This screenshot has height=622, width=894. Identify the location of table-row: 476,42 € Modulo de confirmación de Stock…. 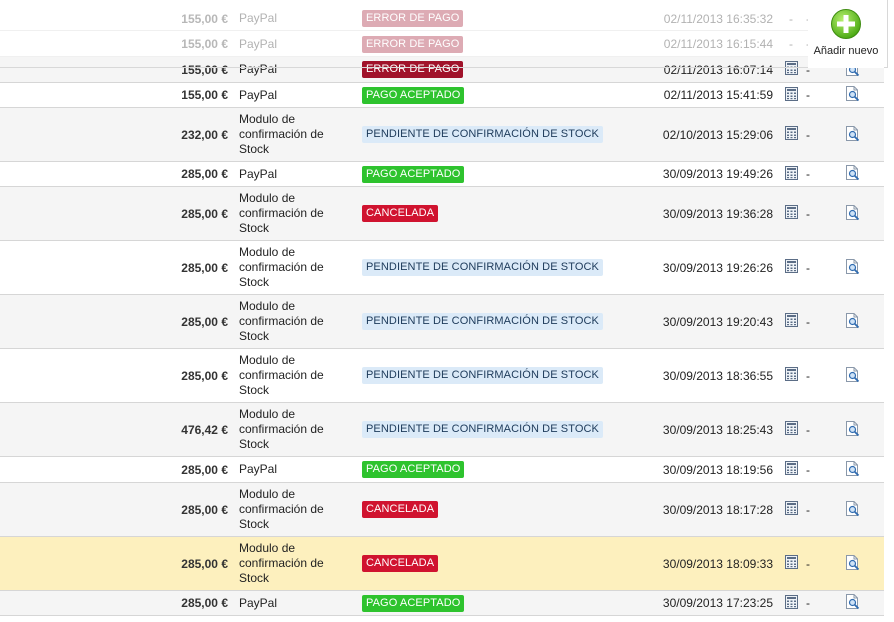
(442, 430).